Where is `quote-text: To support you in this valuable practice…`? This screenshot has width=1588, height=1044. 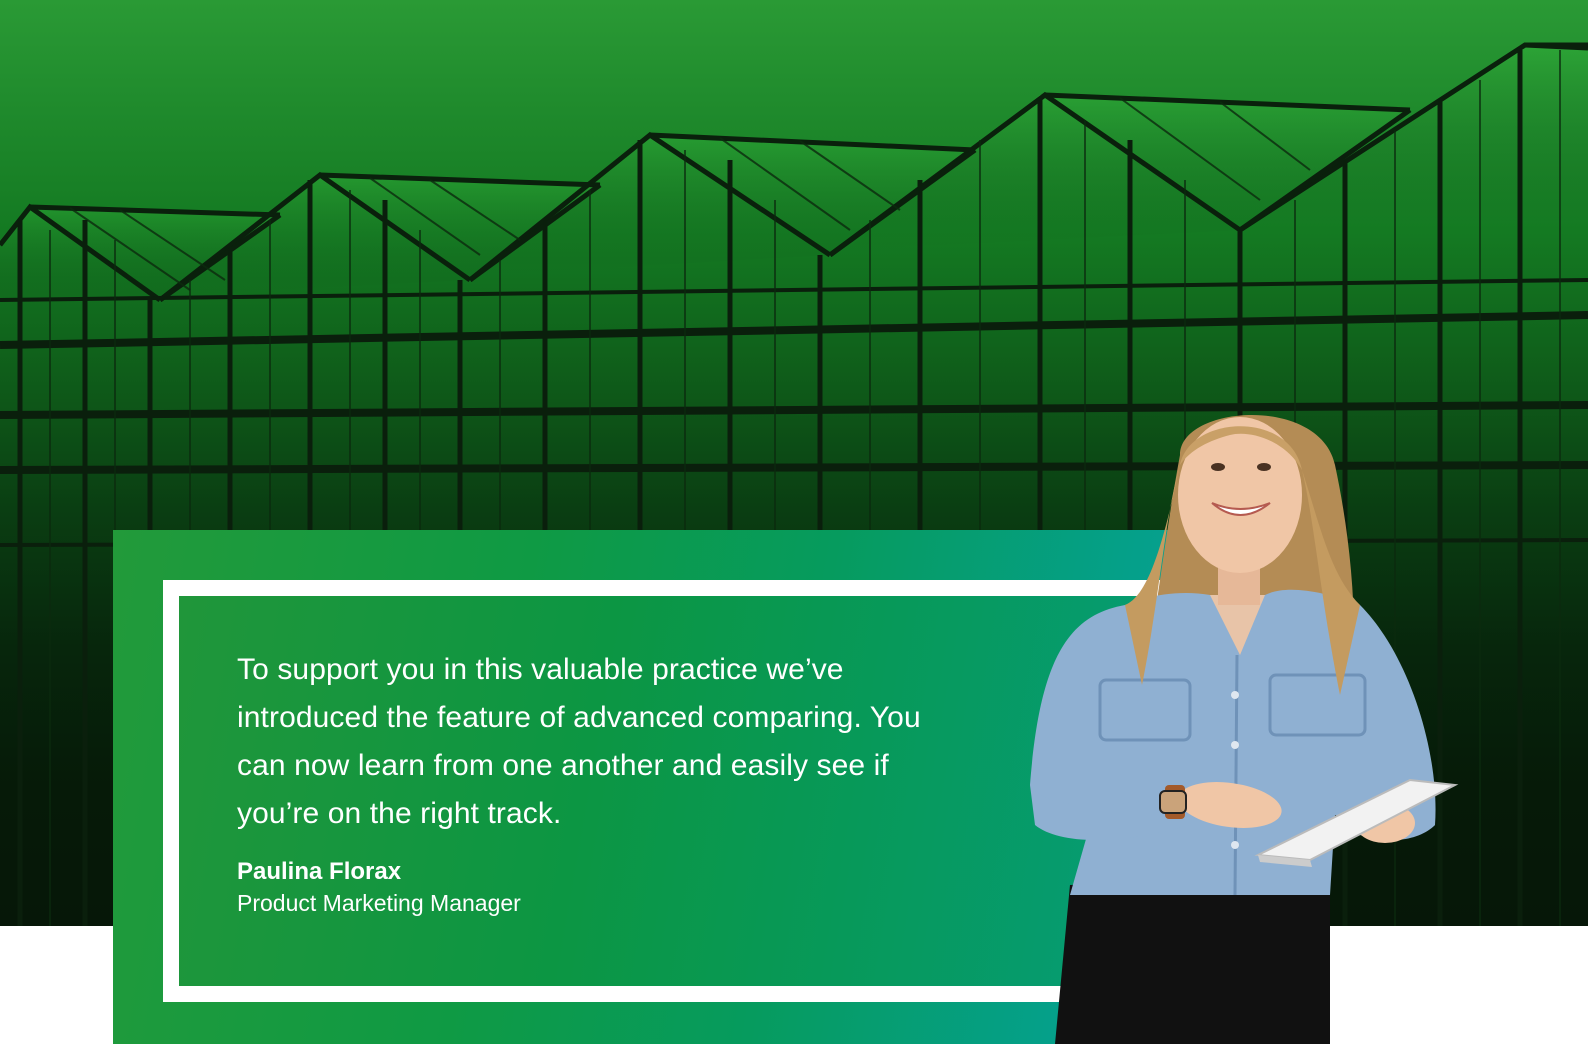
quote-text: To support you in this valuable practice… is located at coordinates (579, 741).